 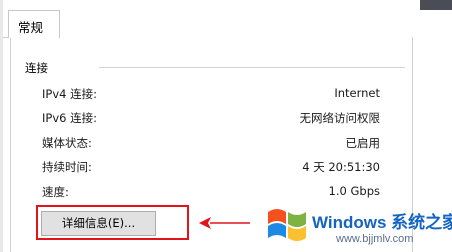 What do you see at coordinates (340, 118) in the screenshot?
I see `ipv6-connection-value: 无网络访问权限` at bounding box center [340, 118].